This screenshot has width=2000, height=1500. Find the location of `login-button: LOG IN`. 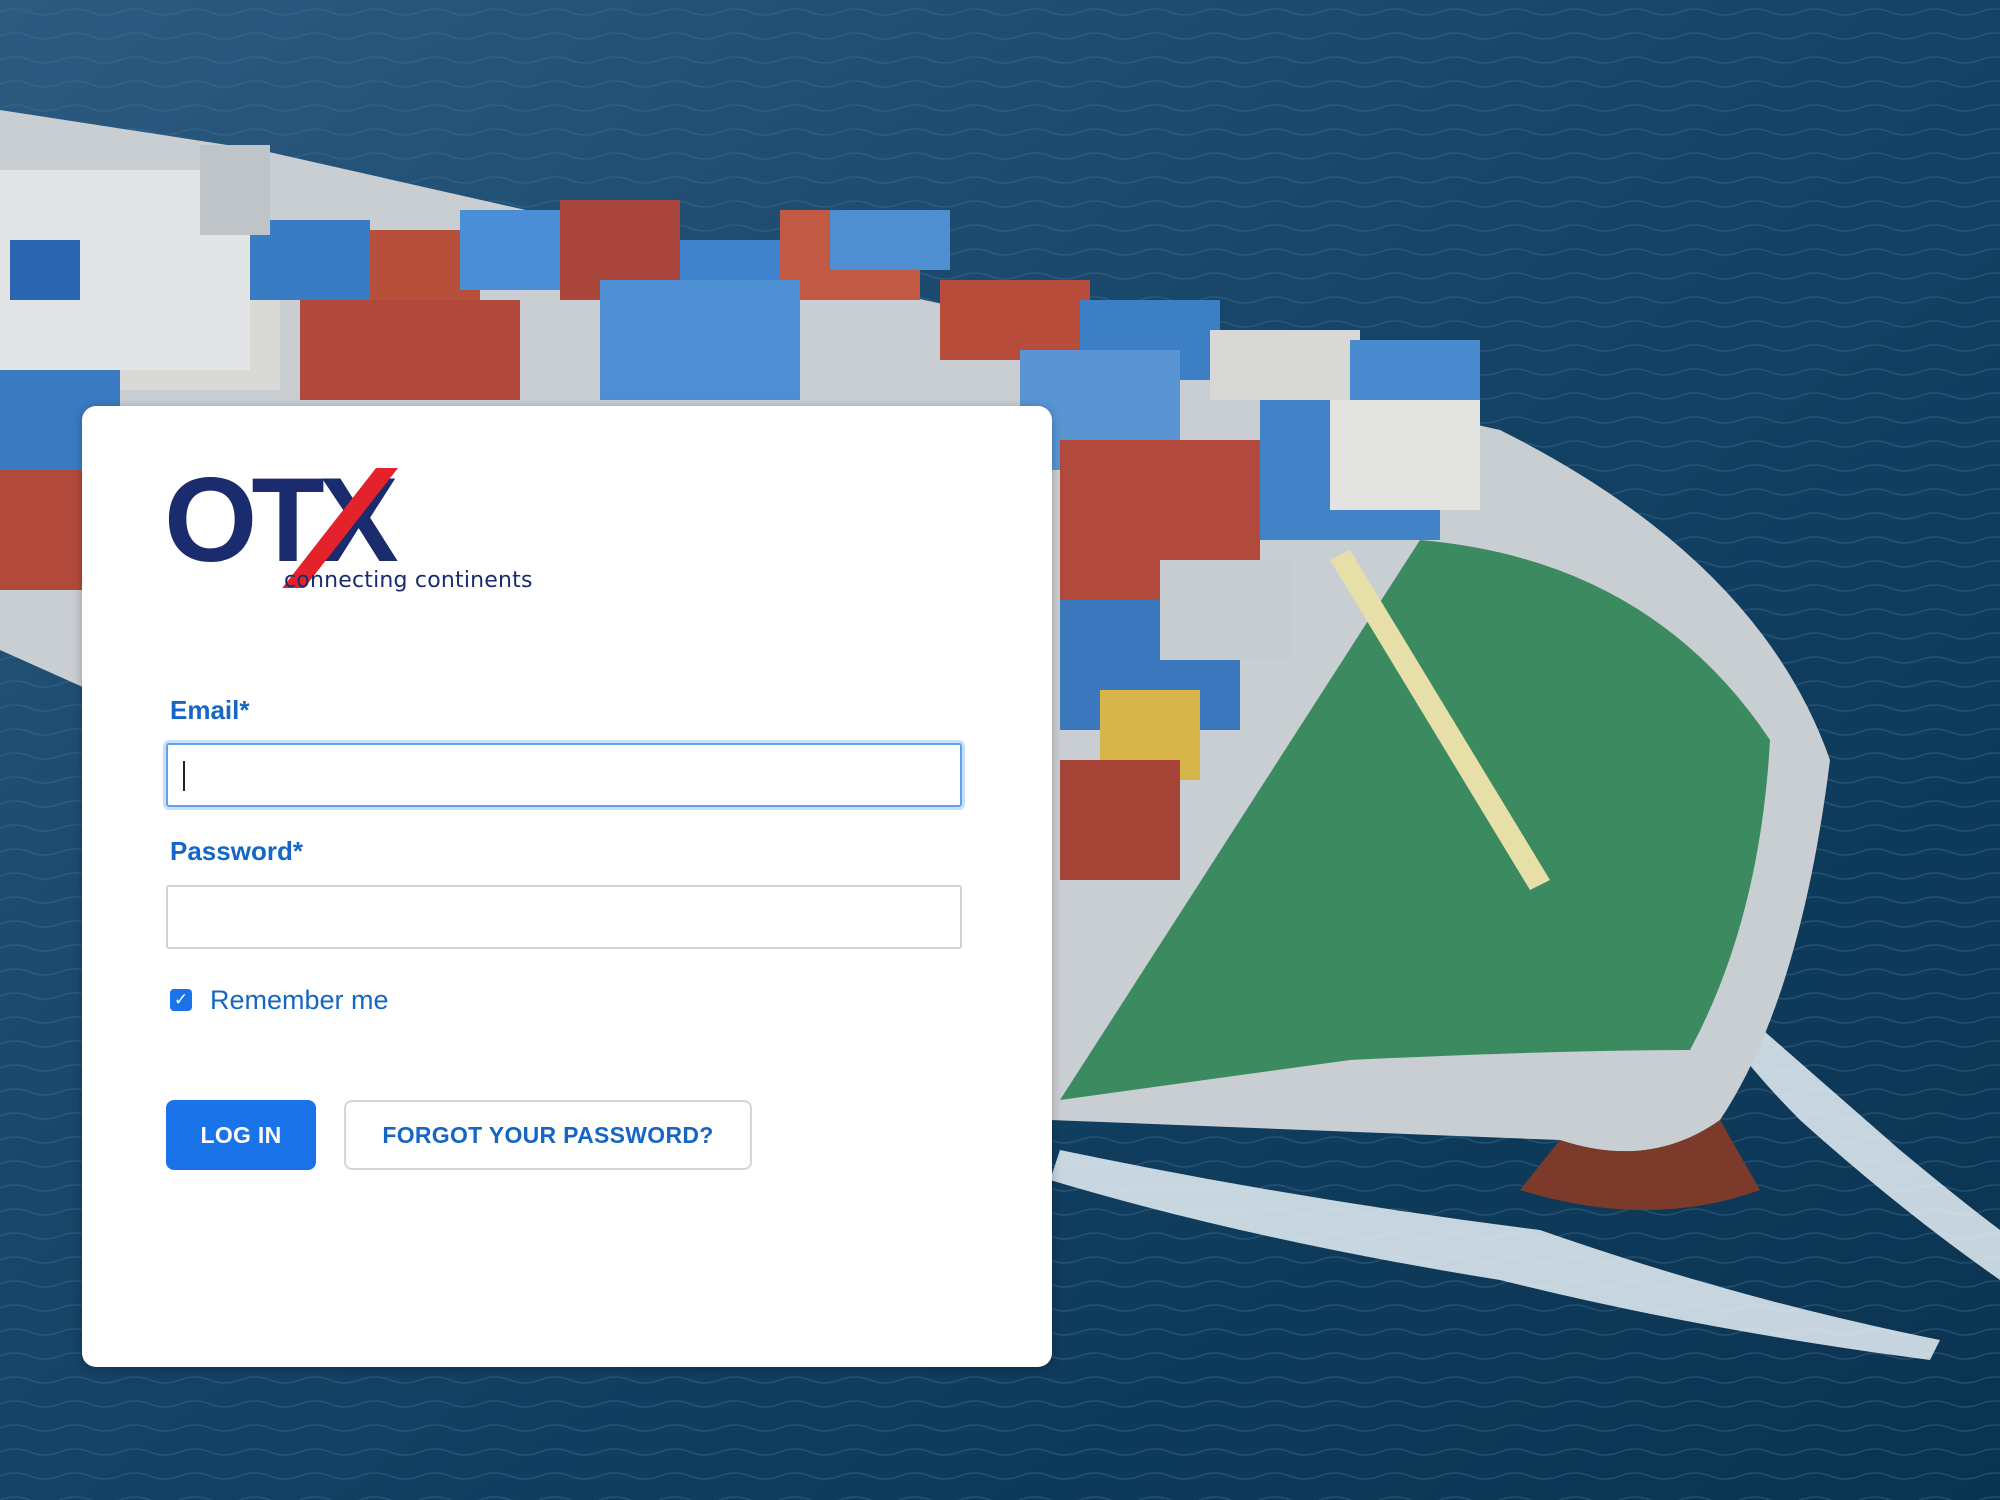

login-button: LOG IN is located at coordinates (241, 1135).